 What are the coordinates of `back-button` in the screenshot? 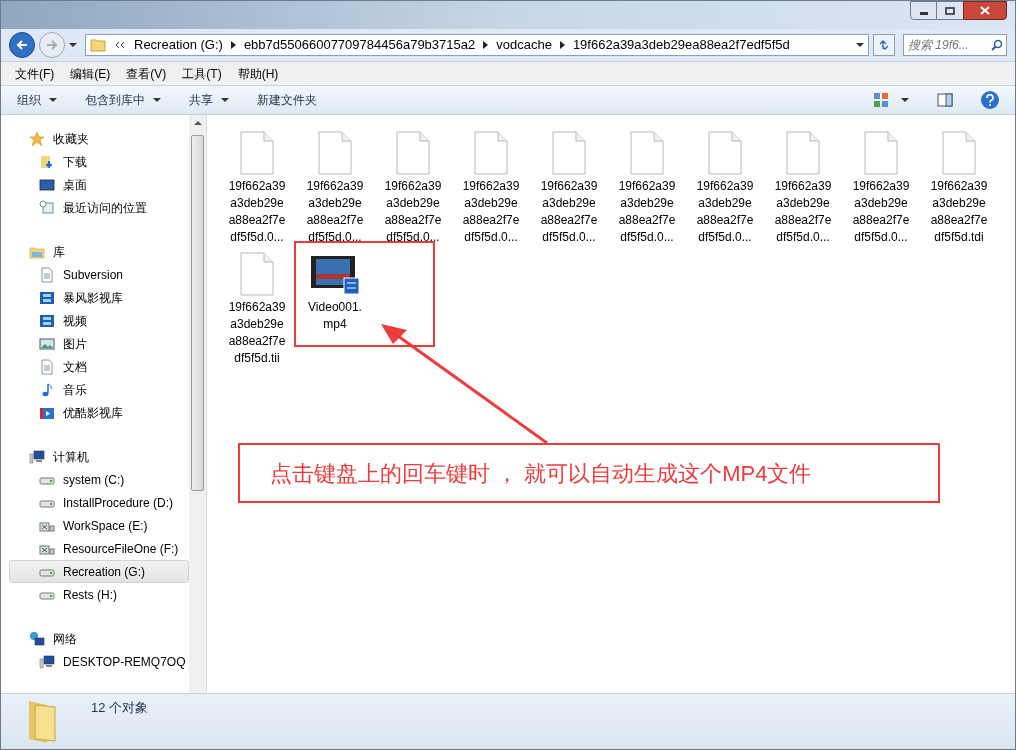 It's located at (22, 45).